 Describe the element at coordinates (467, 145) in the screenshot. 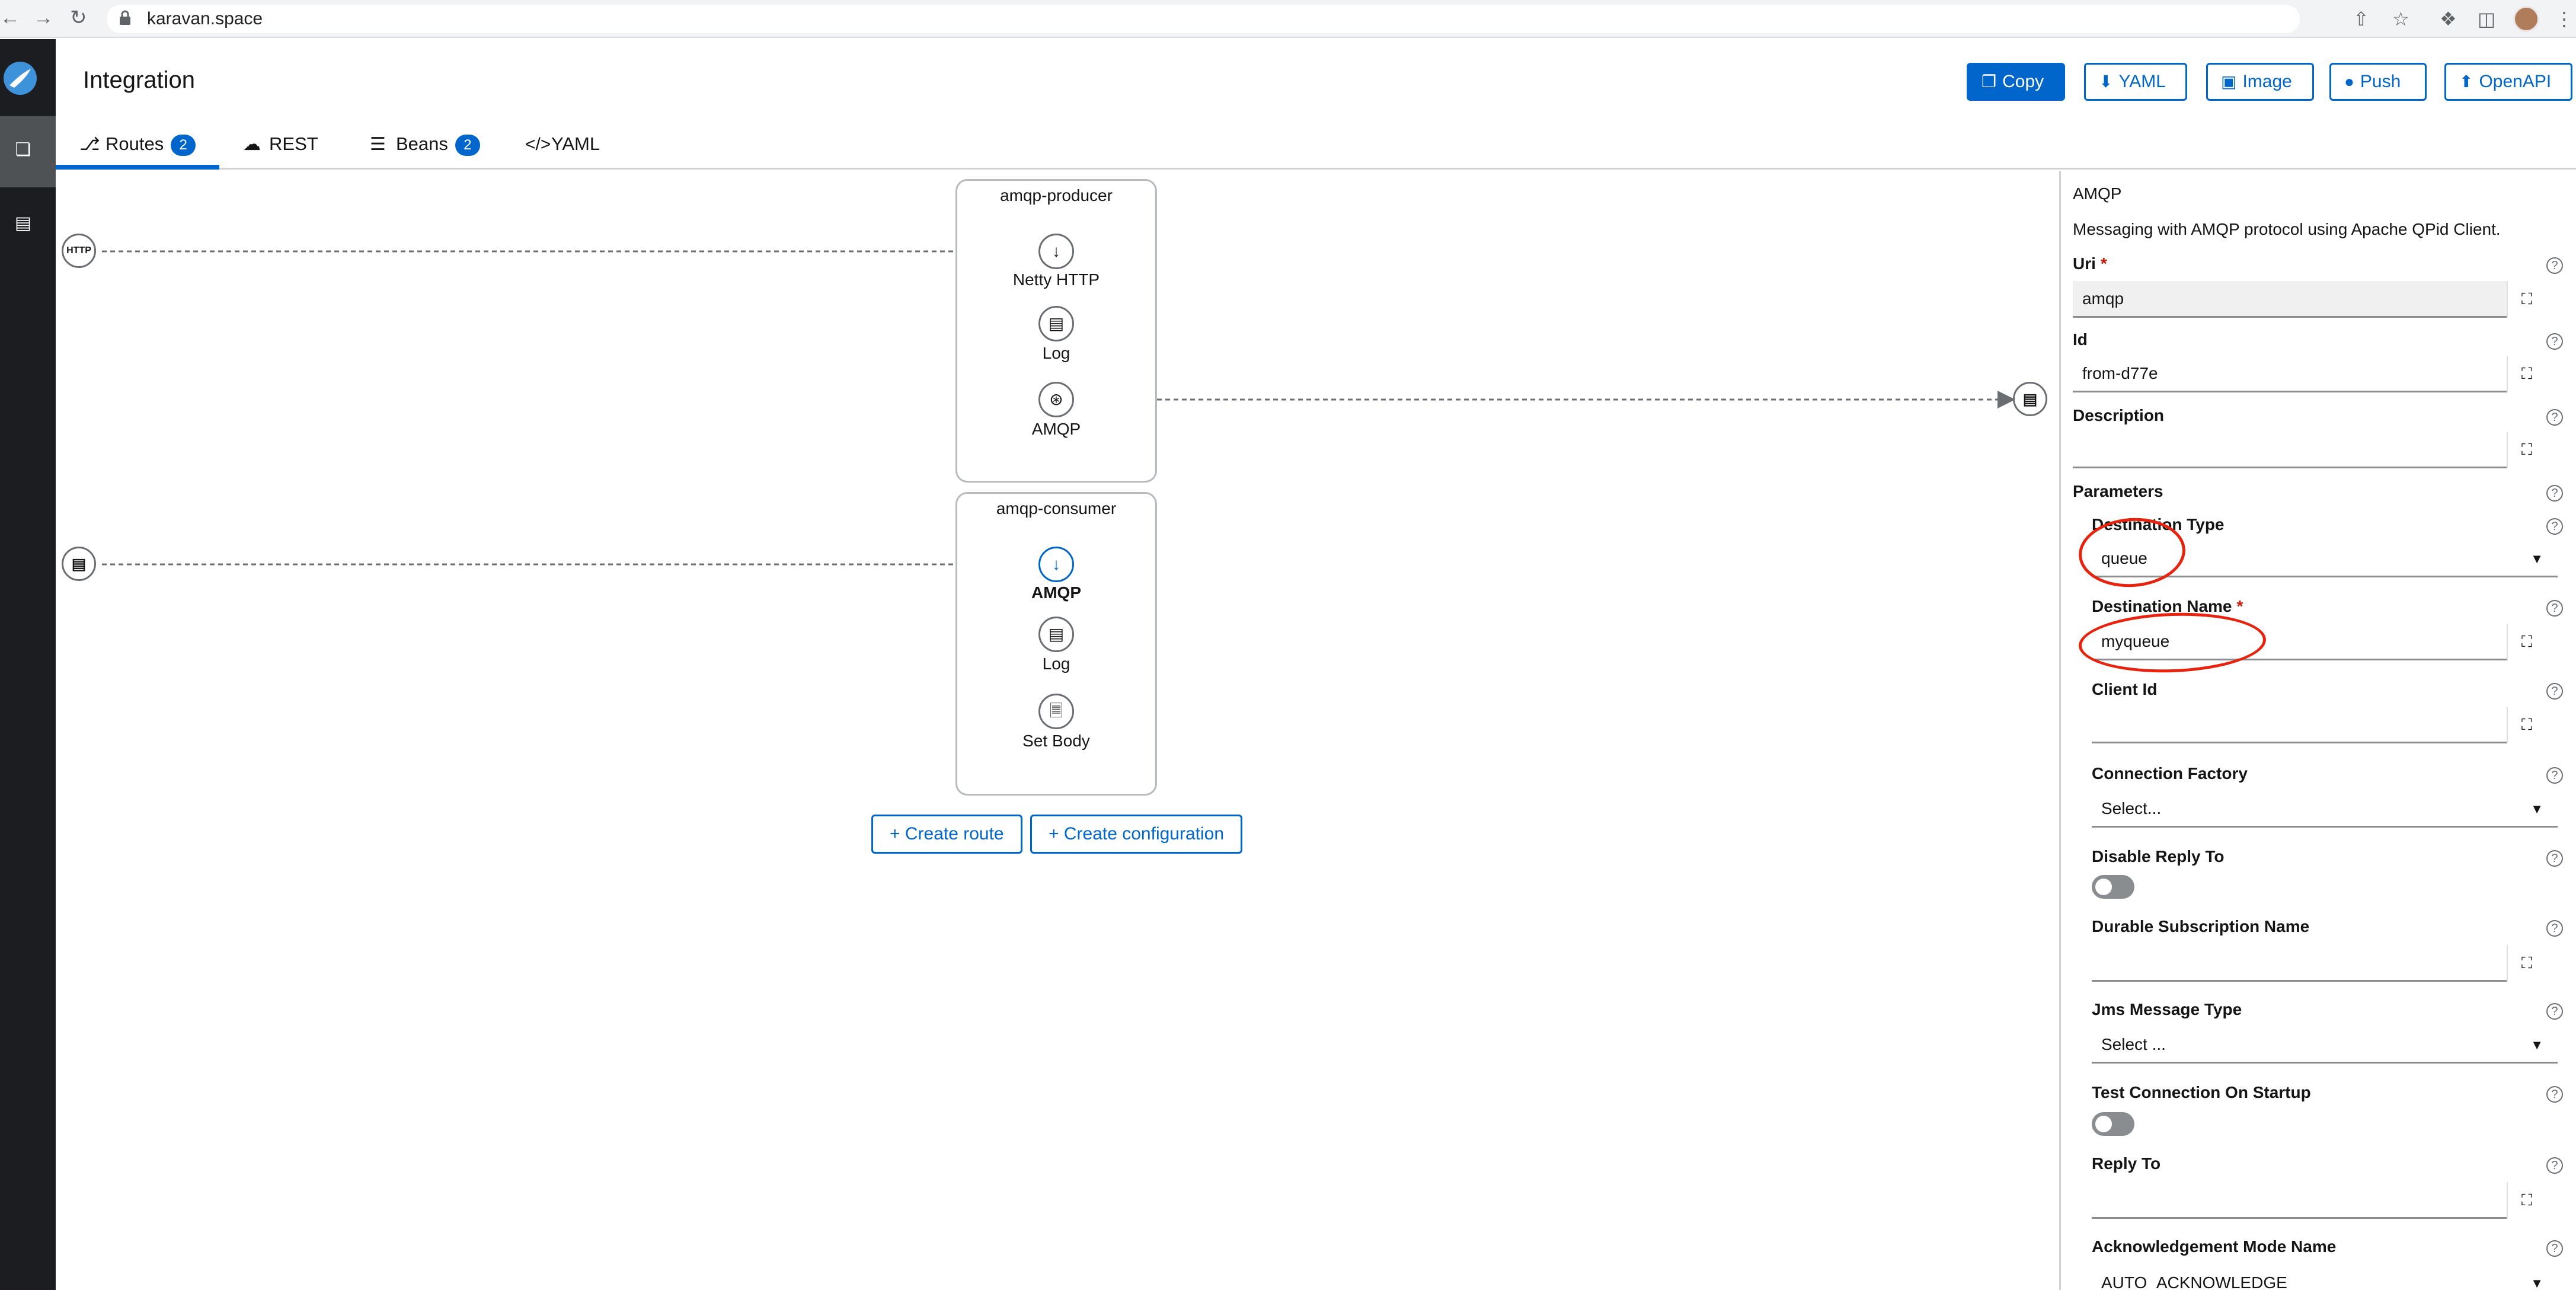

I see `beans-count-badge: 2` at that location.